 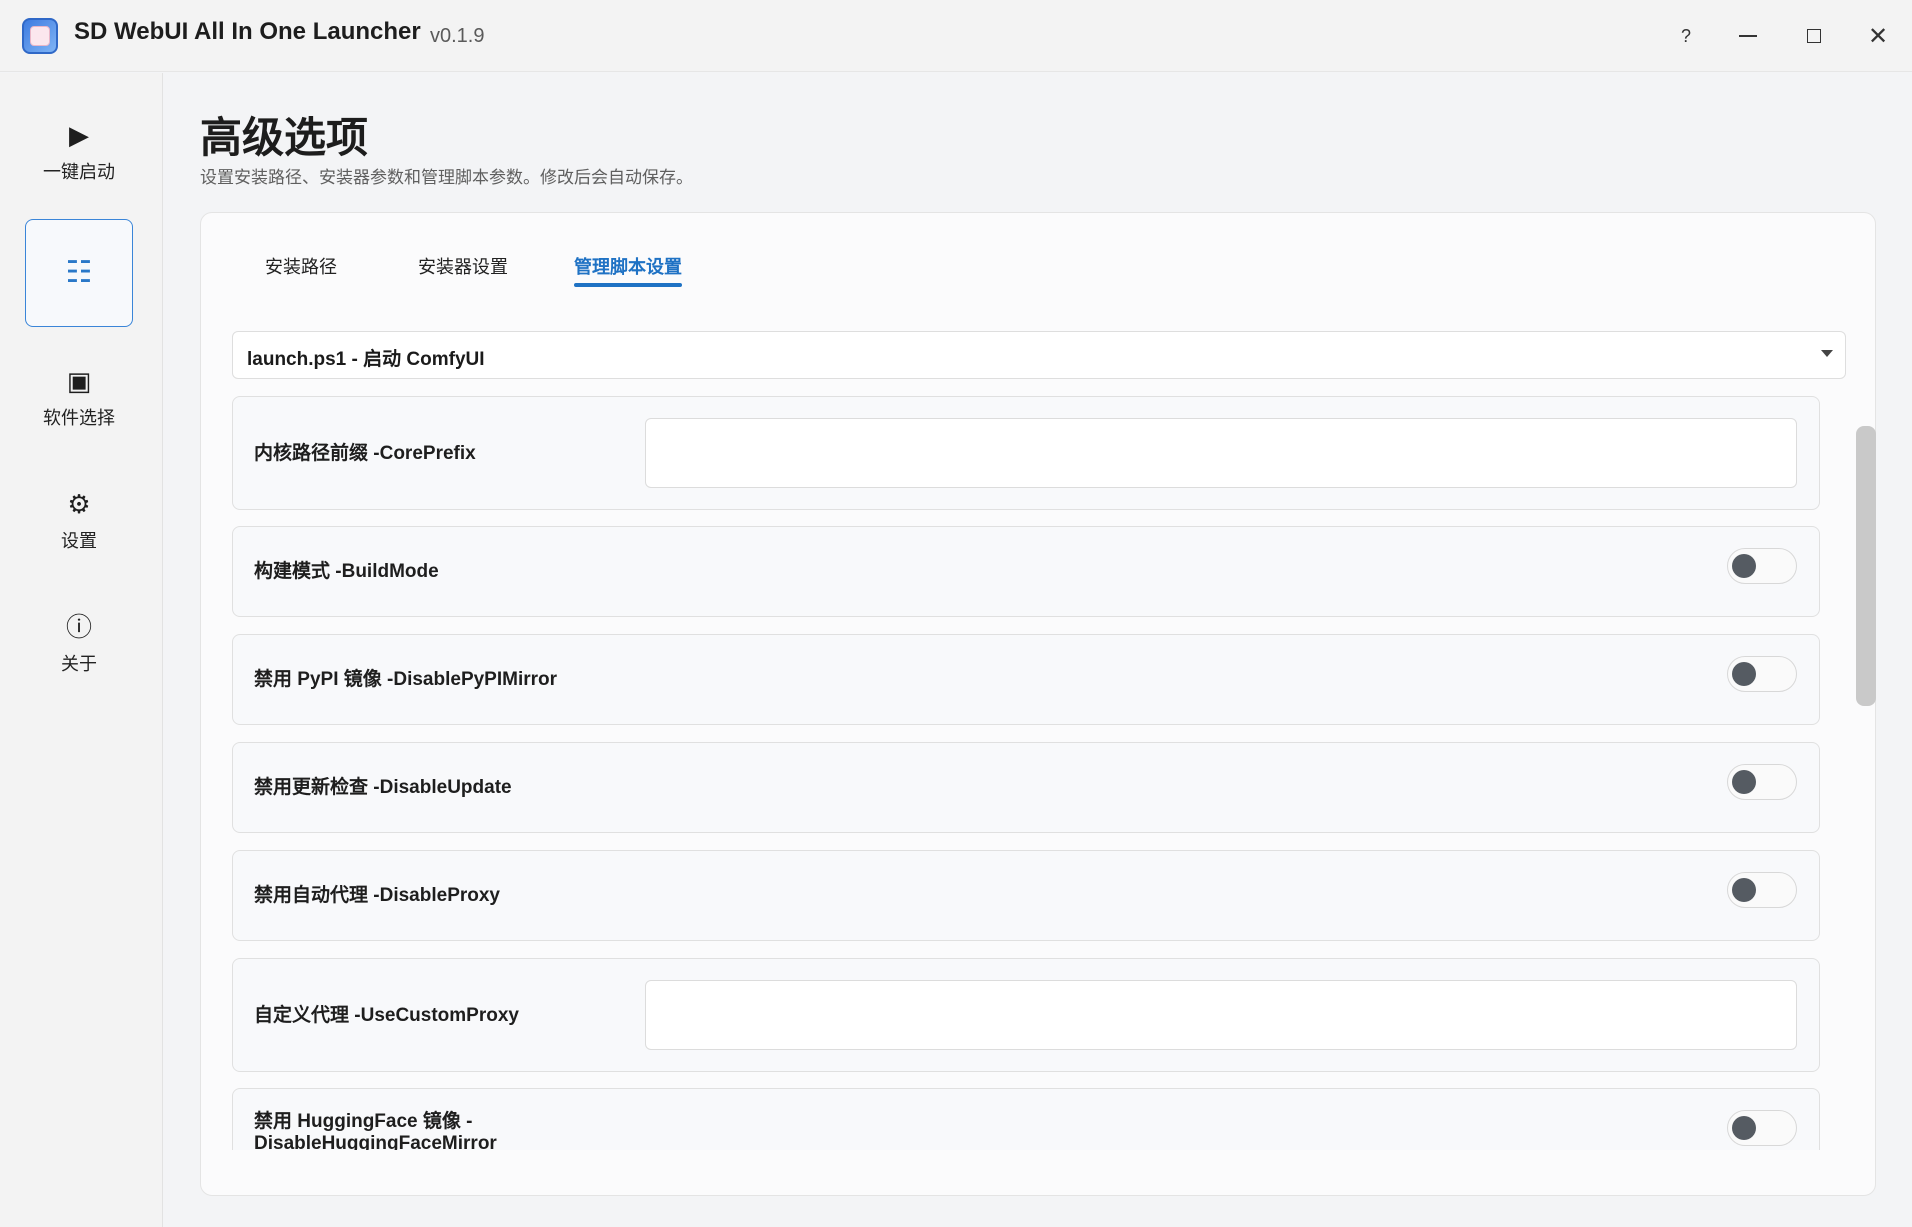 I want to click on sidebar: ▶ 一键启动 ☷ ▣ 软件选择 ⚙ 设置 ⓘ 关于, so click(x=81, y=650).